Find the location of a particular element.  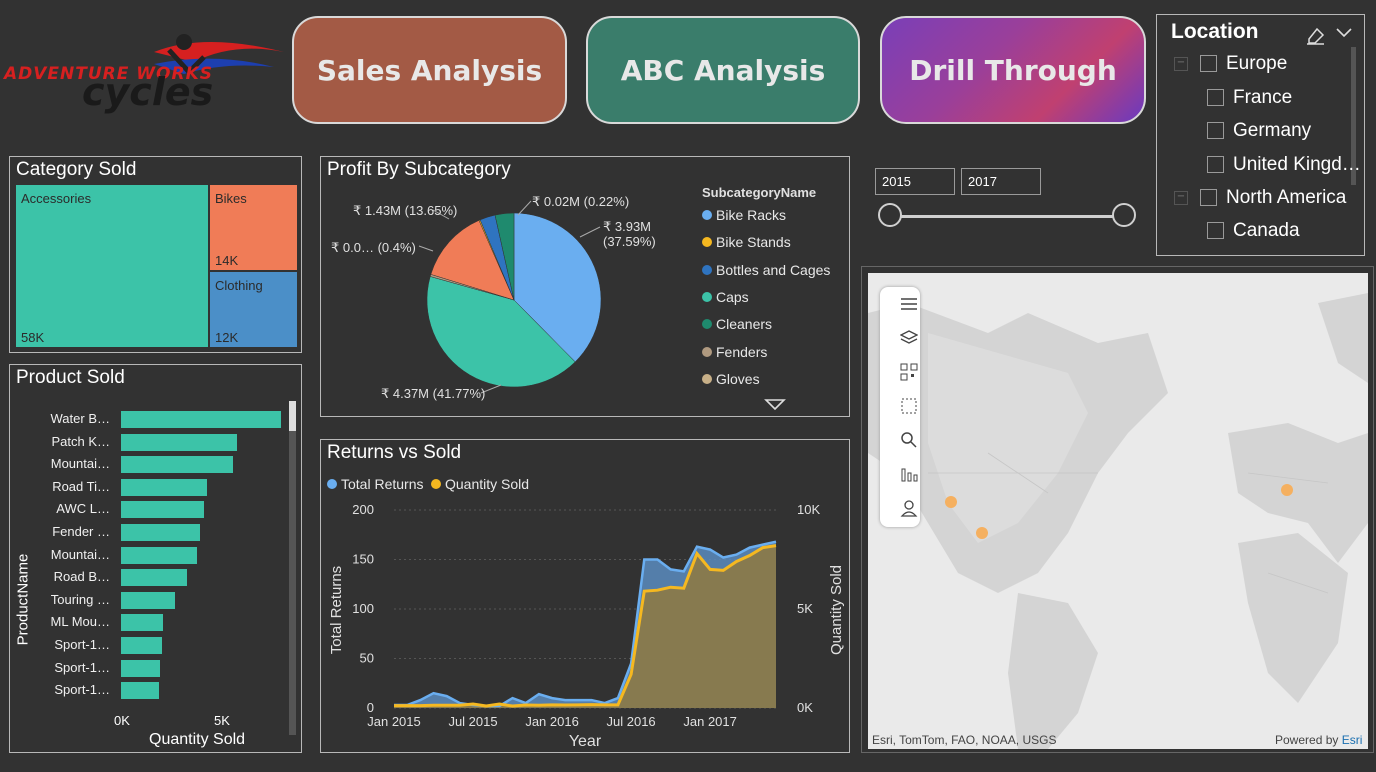

legend-item: Gloves is located at coordinates (731, 379).